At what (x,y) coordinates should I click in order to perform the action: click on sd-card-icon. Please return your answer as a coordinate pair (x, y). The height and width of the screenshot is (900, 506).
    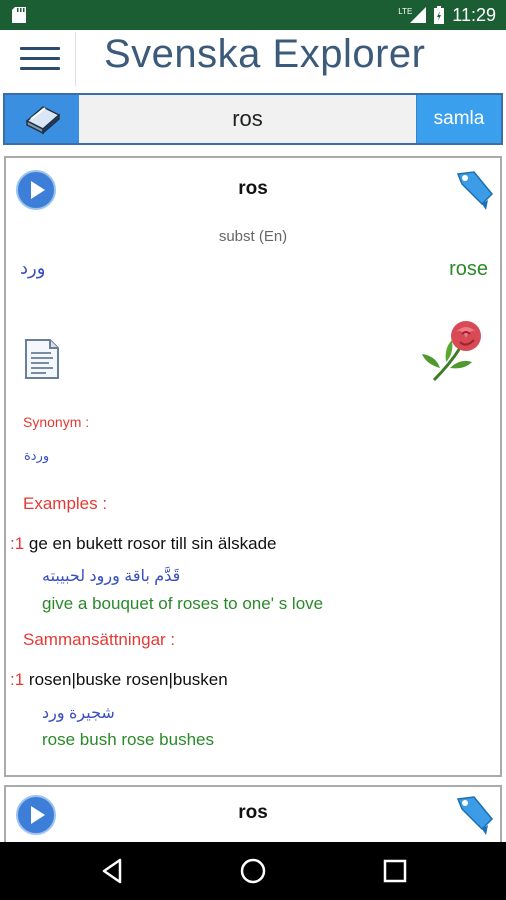
    Looking at the image, I should click on (19, 15).